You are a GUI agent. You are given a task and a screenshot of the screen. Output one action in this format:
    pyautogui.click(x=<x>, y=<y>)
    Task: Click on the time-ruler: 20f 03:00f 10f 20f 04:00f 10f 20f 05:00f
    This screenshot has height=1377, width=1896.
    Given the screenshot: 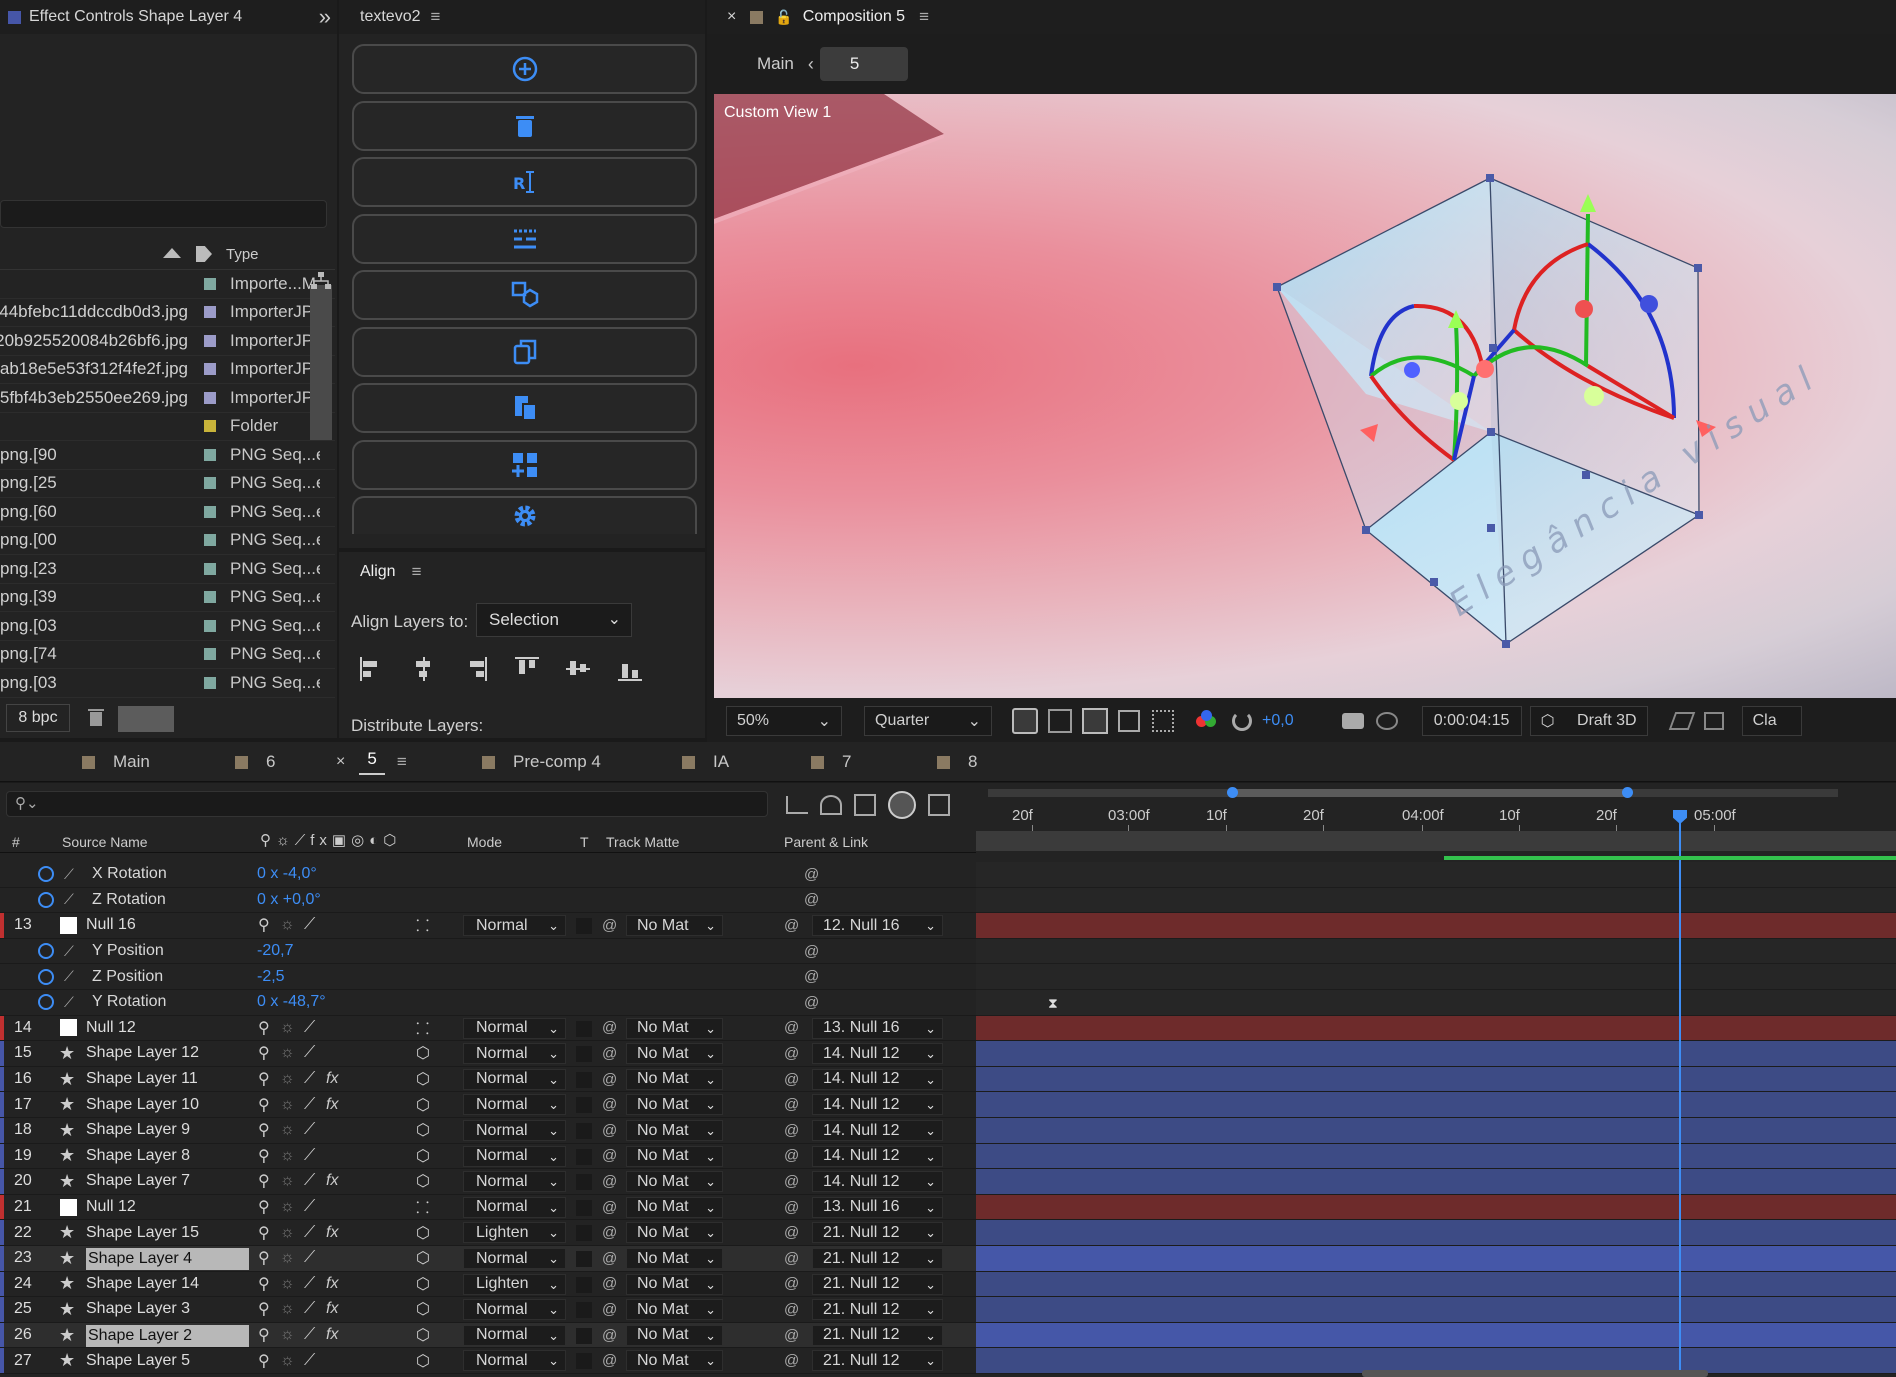 What is the action you would take?
    pyautogui.click(x=1436, y=818)
    